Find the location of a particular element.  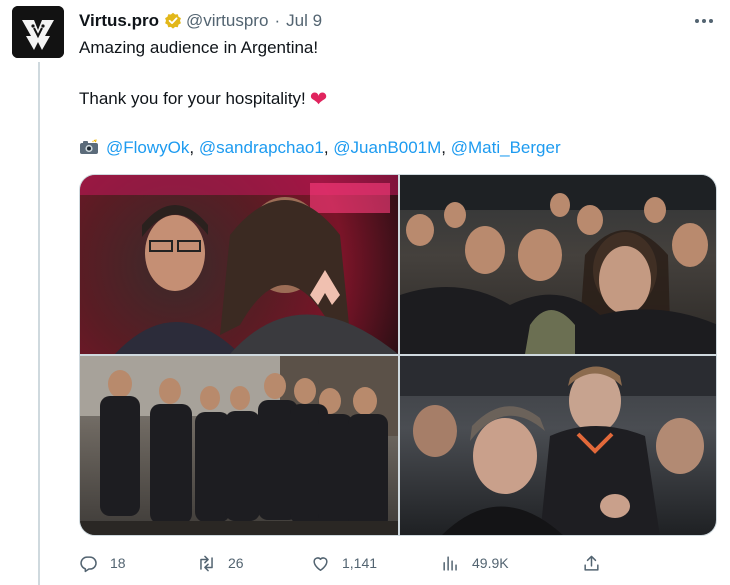

mention-juanb001m: @JuanB001M is located at coordinates (387, 147).